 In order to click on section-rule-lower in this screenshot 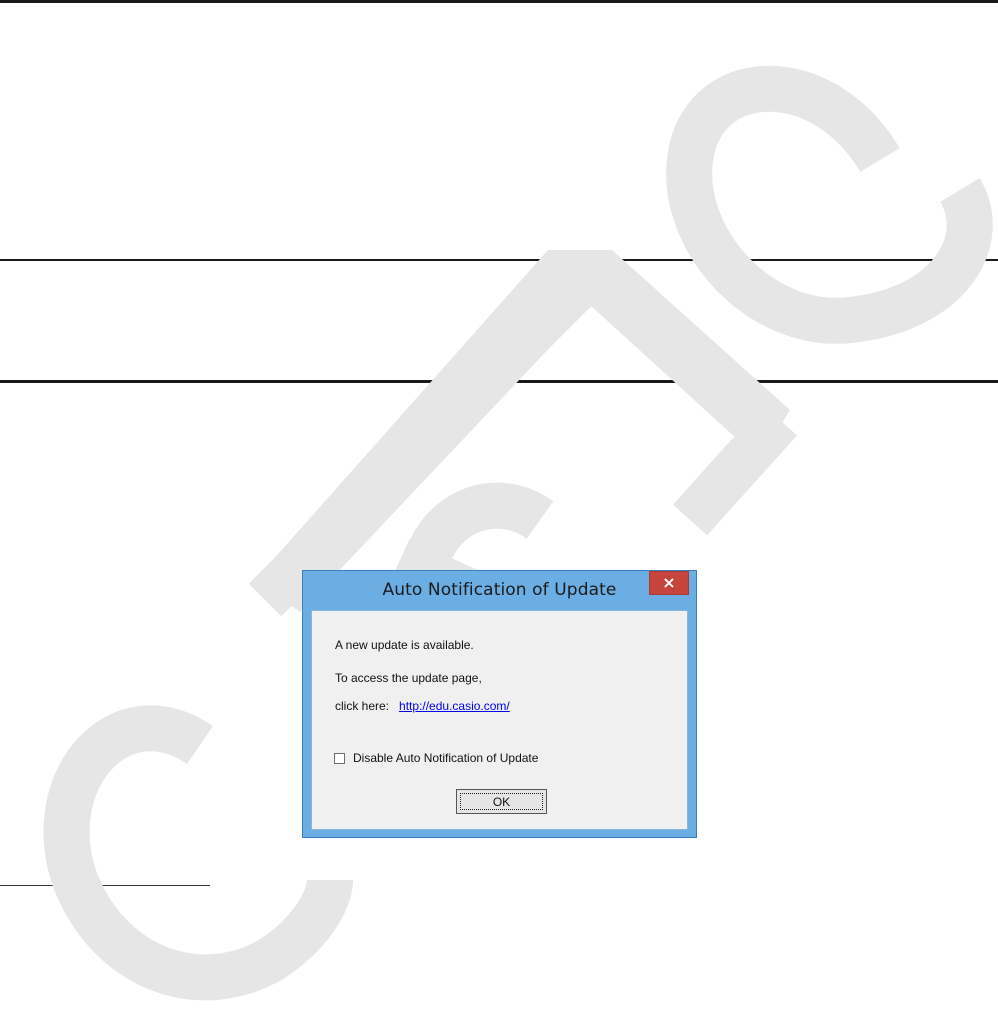, I will do `click(499, 381)`.